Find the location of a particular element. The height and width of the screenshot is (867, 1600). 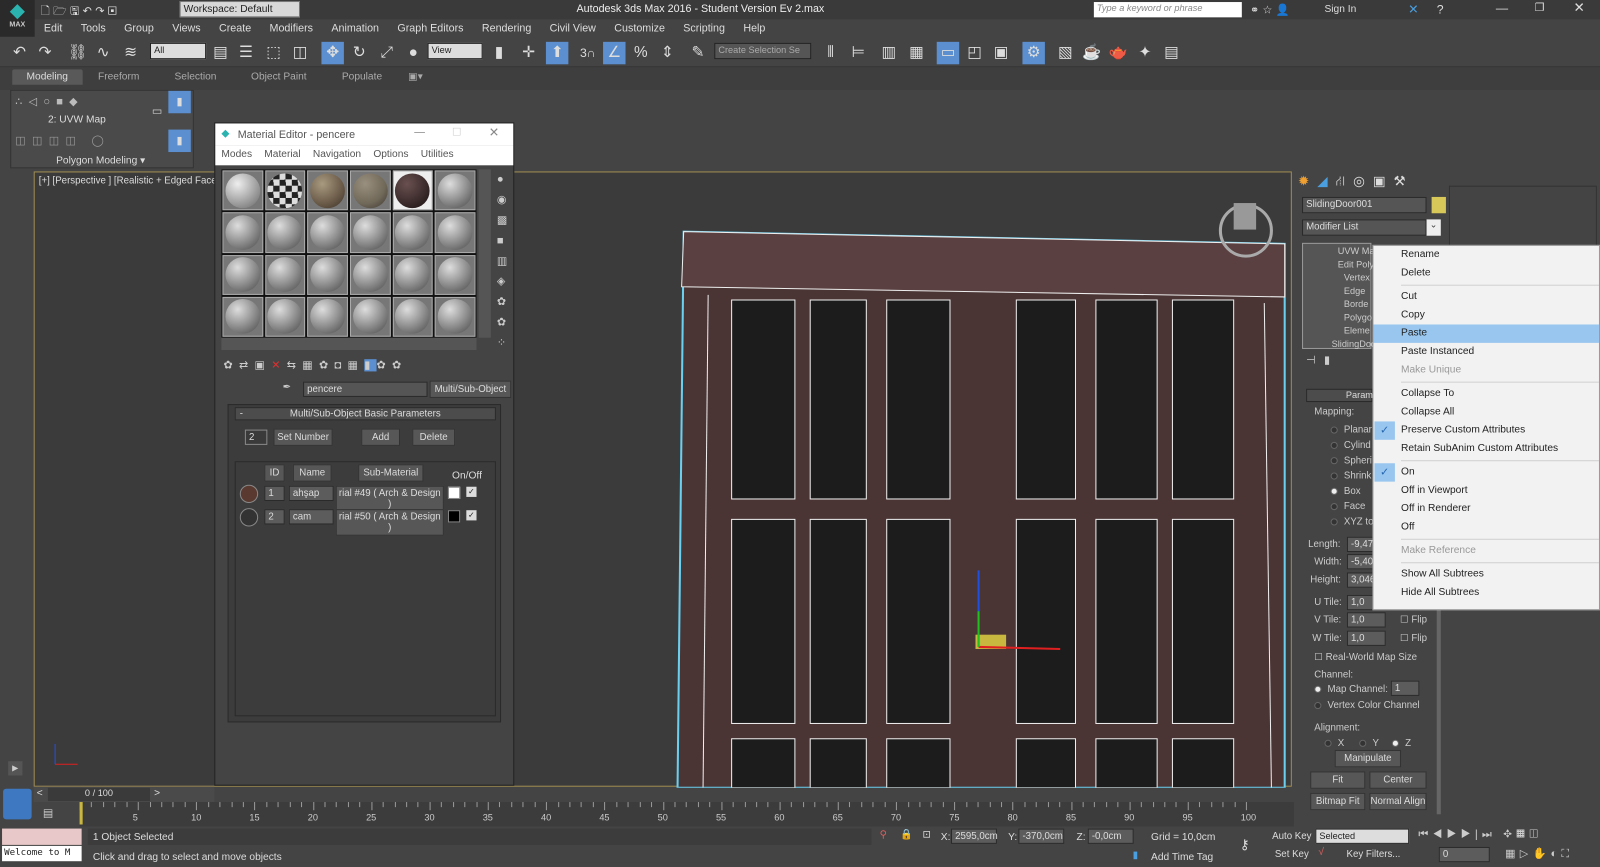

minimize-button: — is located at coordinates (1502, 8).